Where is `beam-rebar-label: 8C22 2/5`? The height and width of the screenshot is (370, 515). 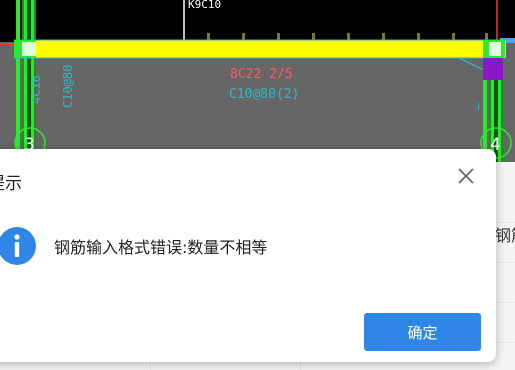
beam-rebar-label: 8C22 2/5 is located at coordinates (261, 74).